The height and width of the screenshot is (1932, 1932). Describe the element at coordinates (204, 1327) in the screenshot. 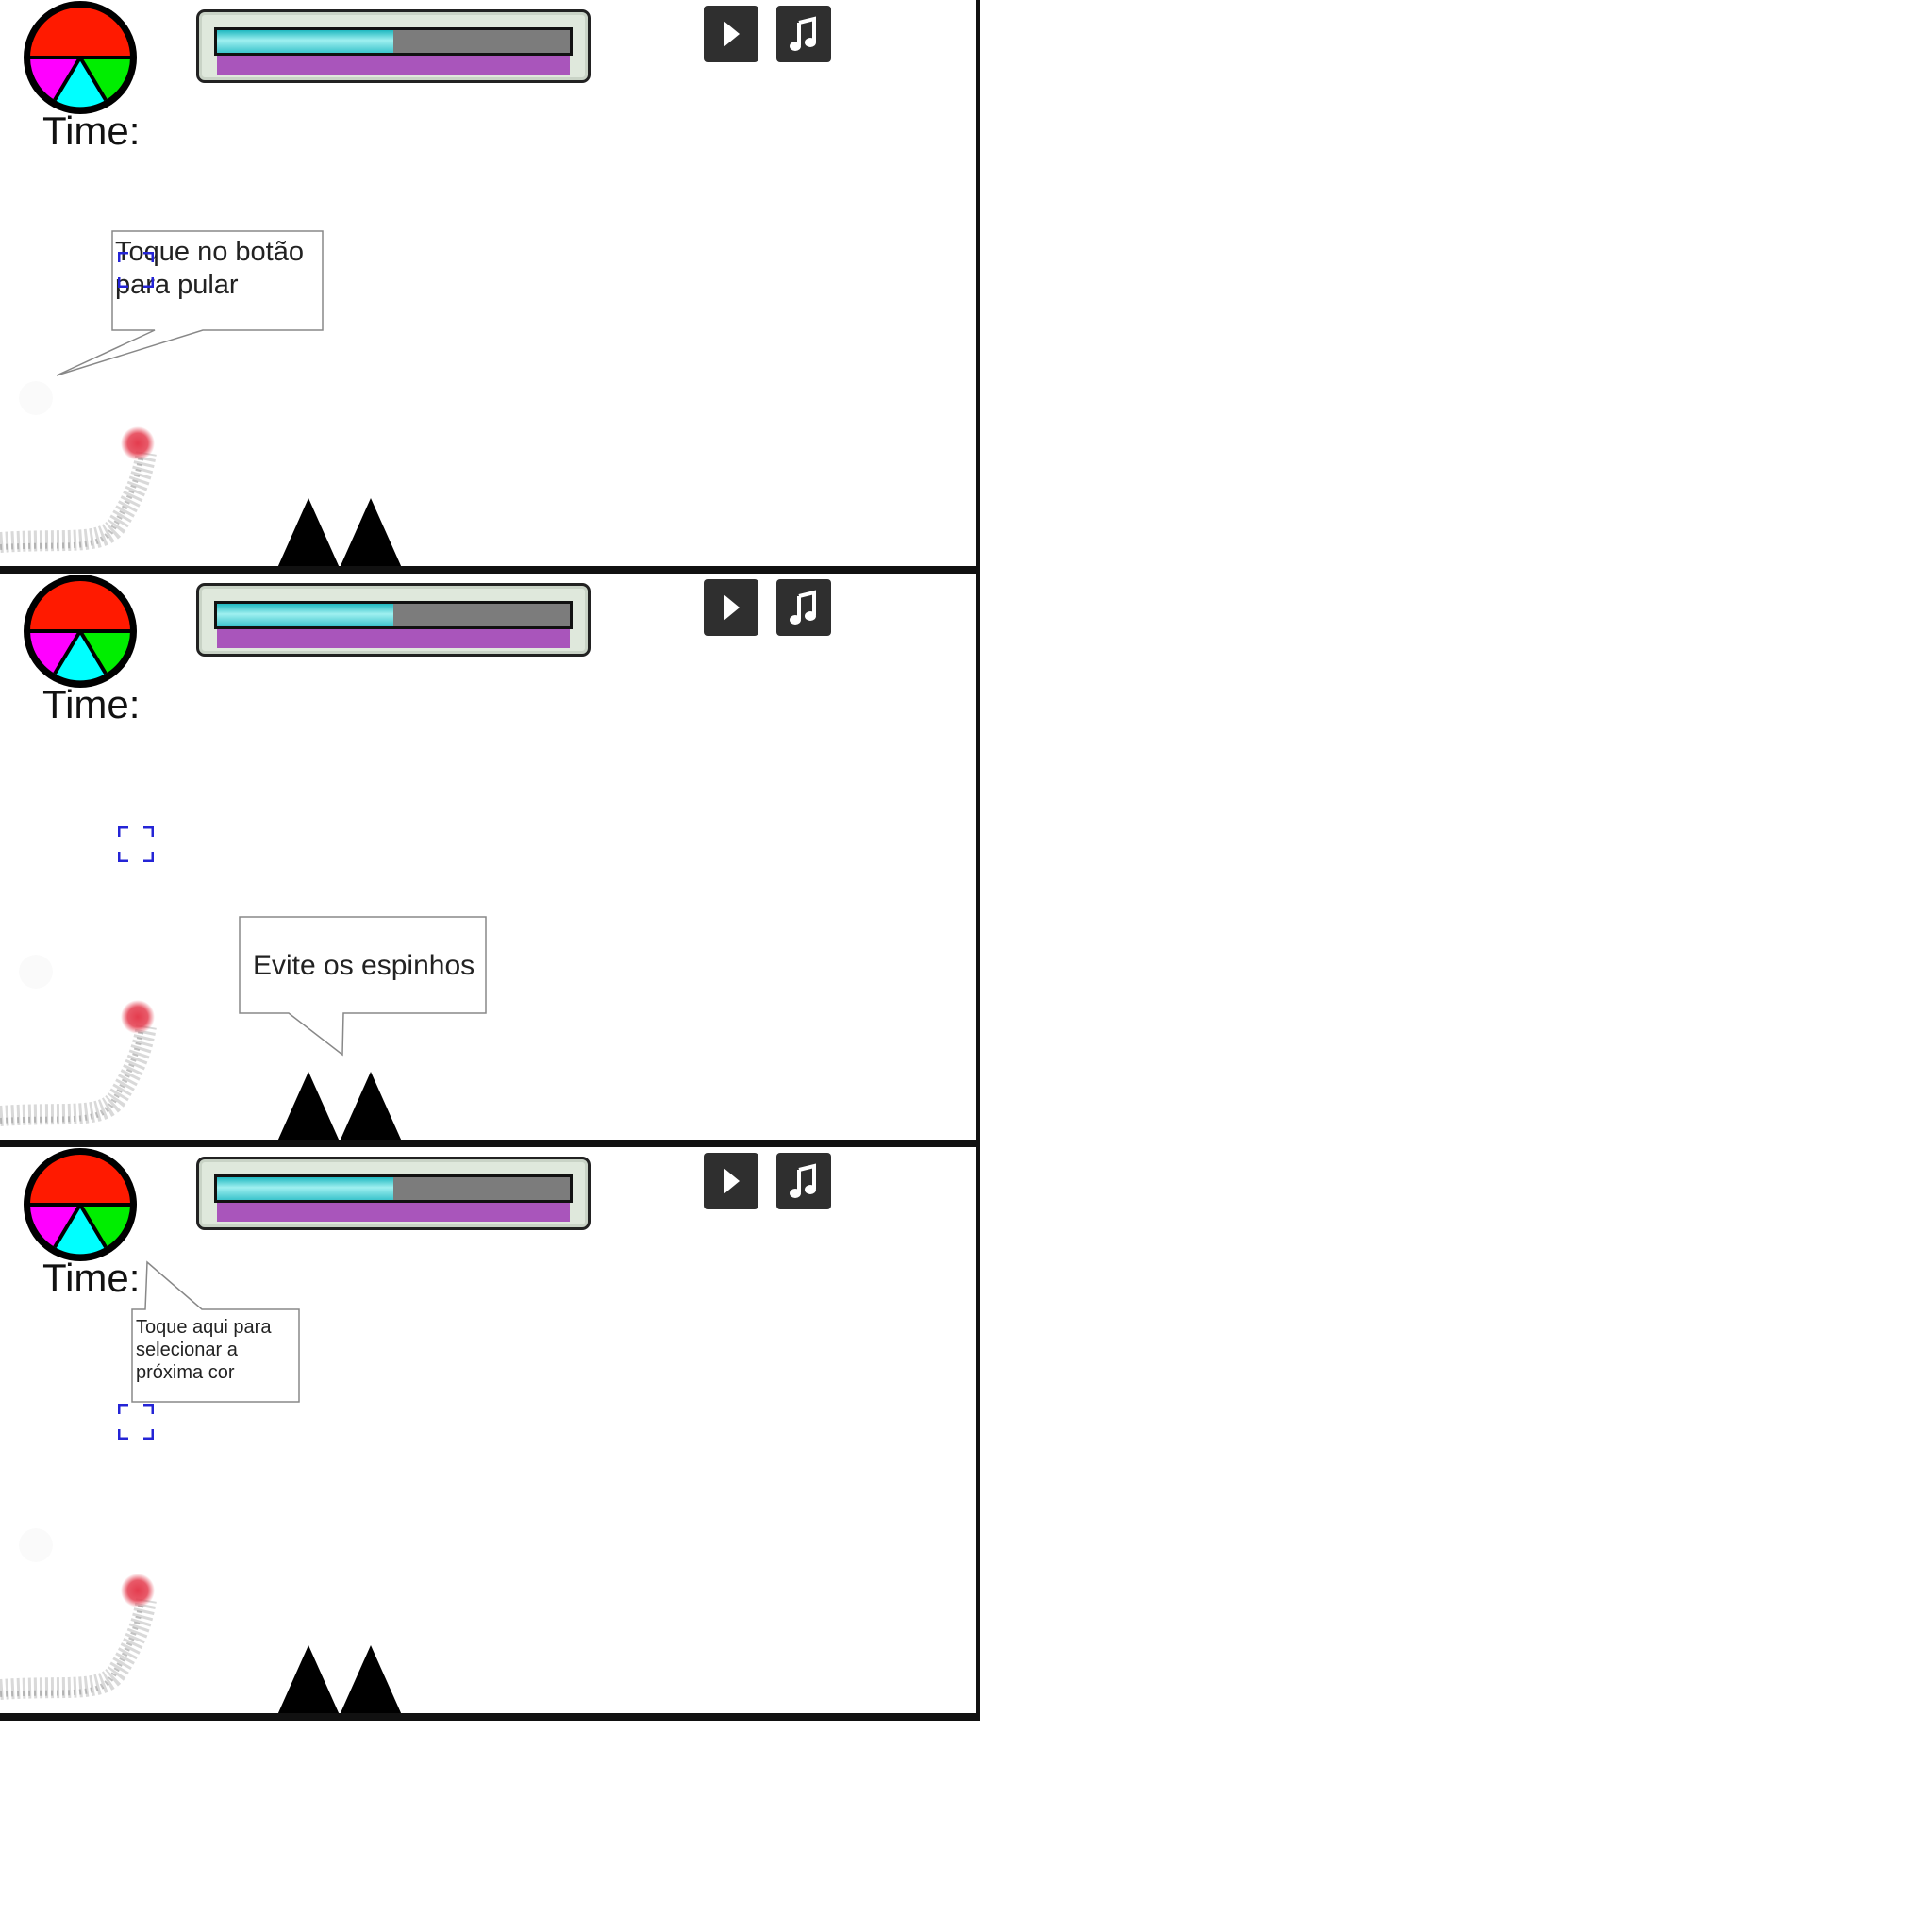

I see `tip-line: Toque aqui para` at that location.